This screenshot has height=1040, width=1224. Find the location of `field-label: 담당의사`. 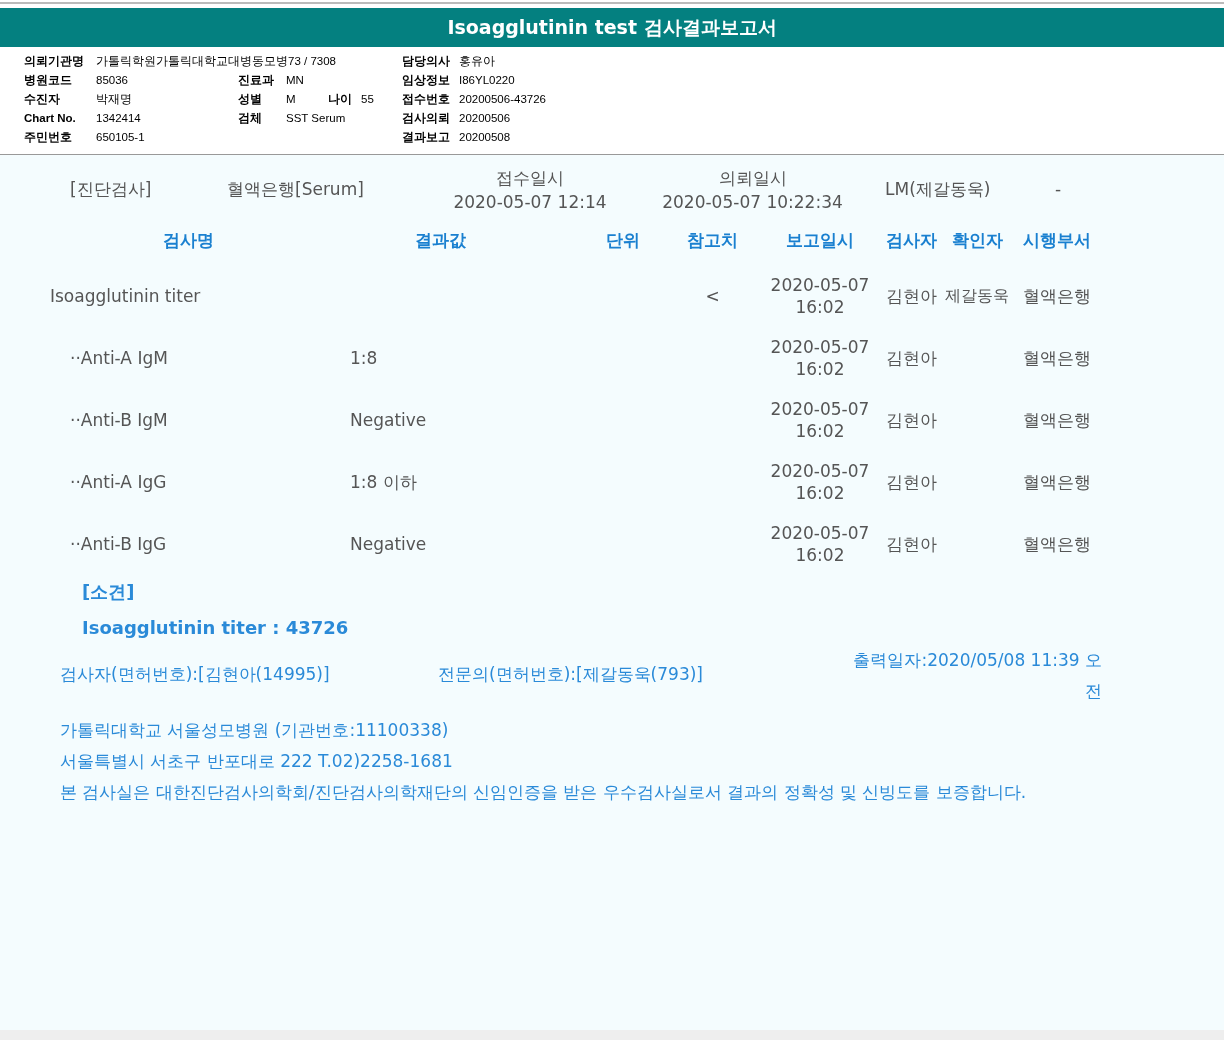

field-label: 담당의사 is located at coordinates (426, 61).